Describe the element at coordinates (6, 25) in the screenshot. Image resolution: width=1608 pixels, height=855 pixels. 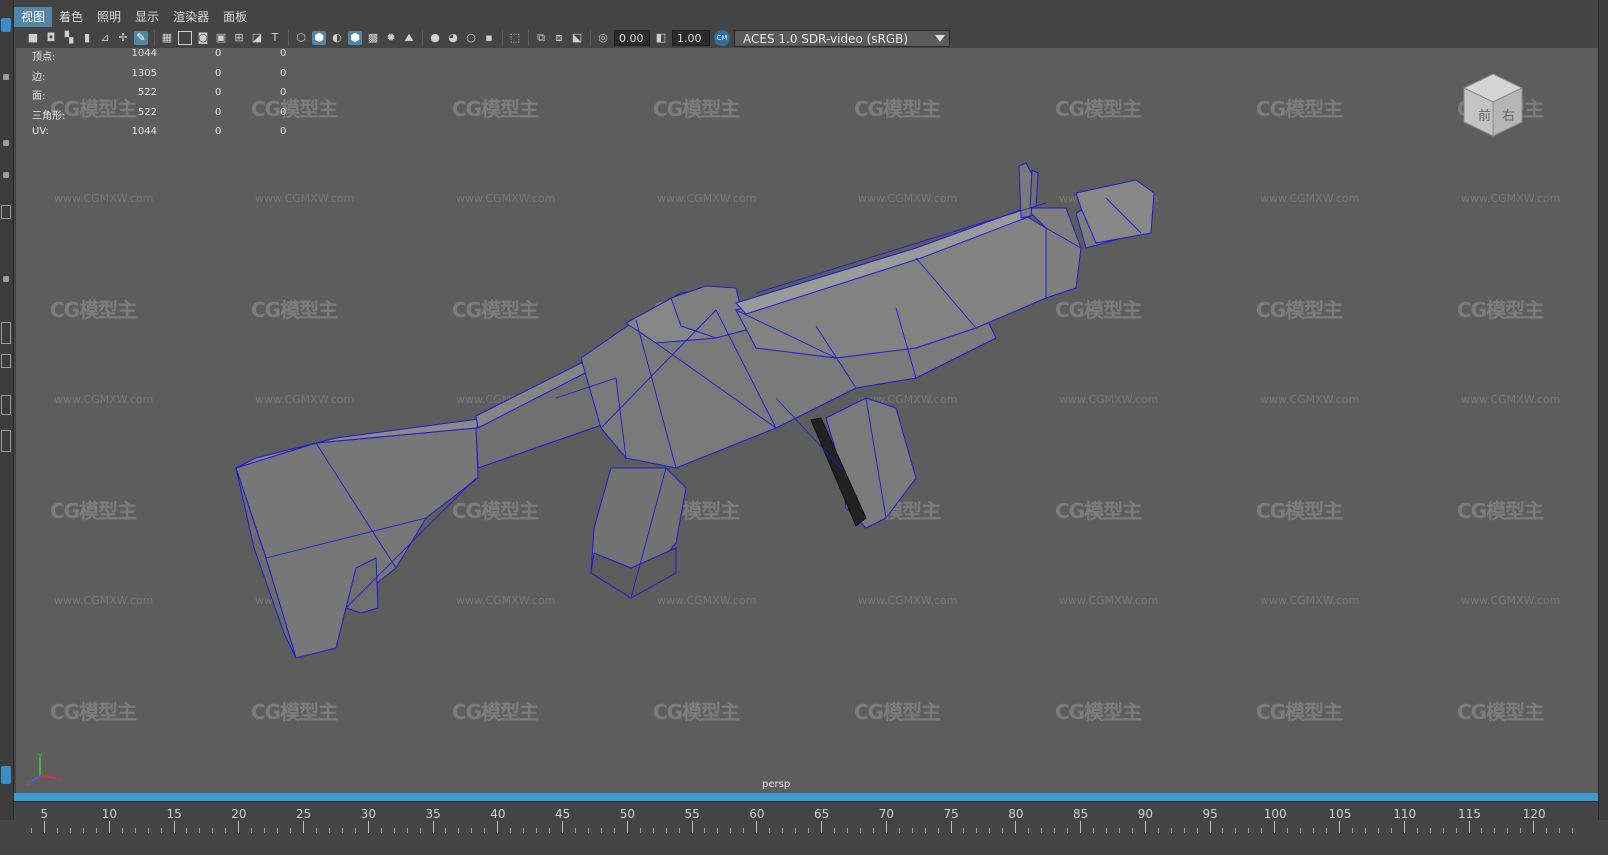
I see `select-tool-icon` at that location.